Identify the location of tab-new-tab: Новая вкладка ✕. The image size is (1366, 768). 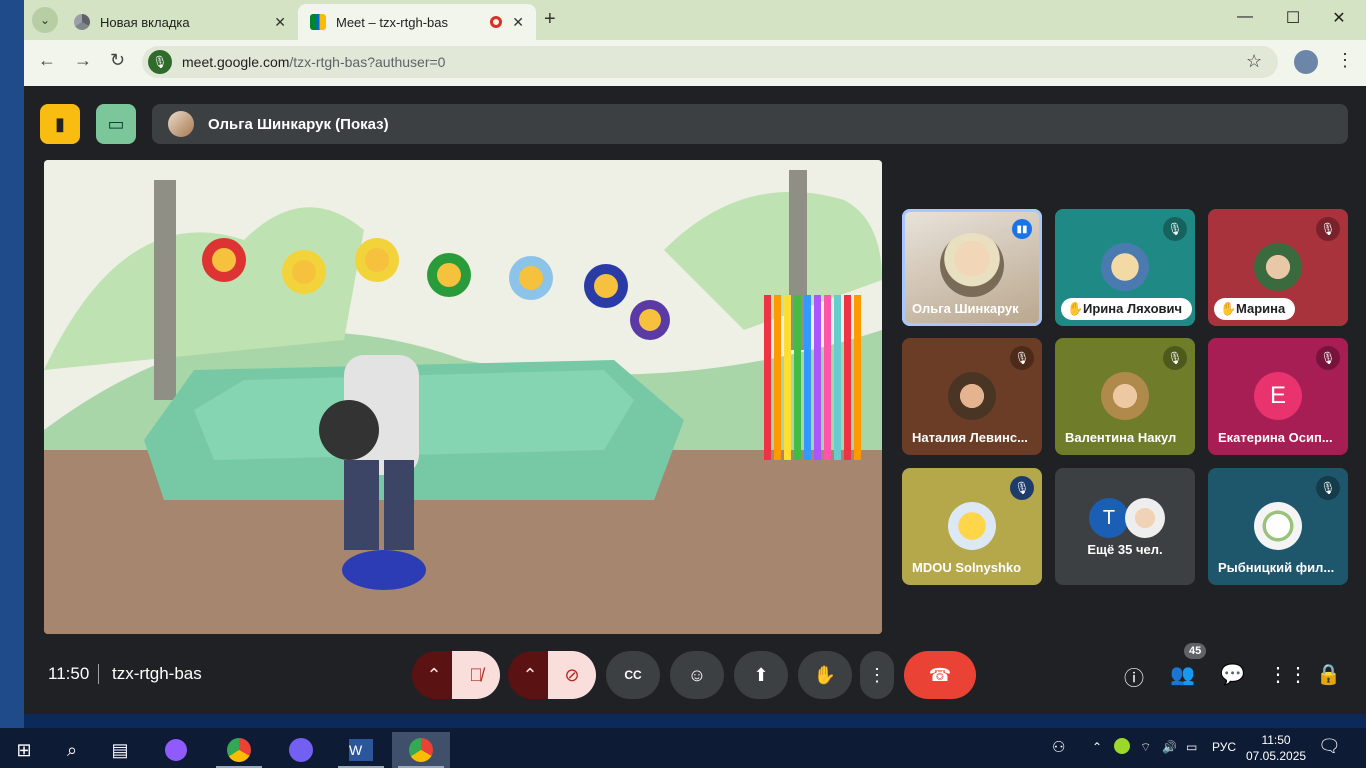
(180, 22).